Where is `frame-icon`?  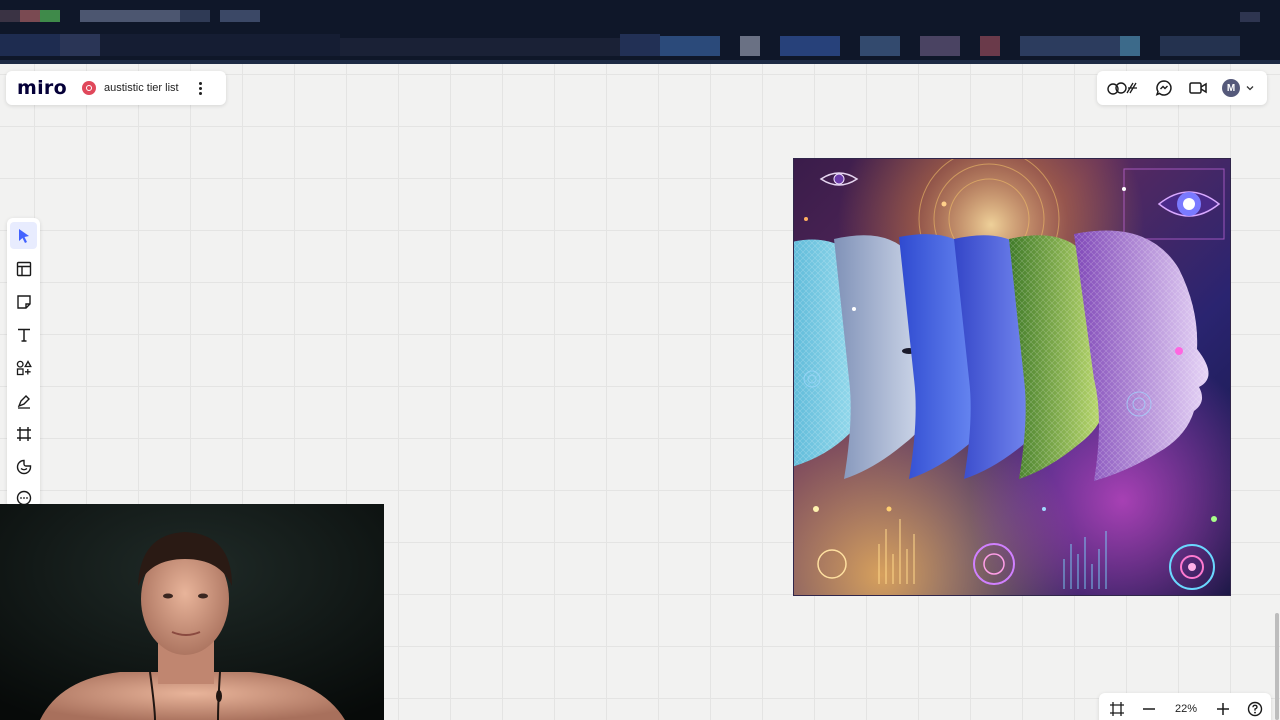 frame-icon is located at coordinates (23, 433).